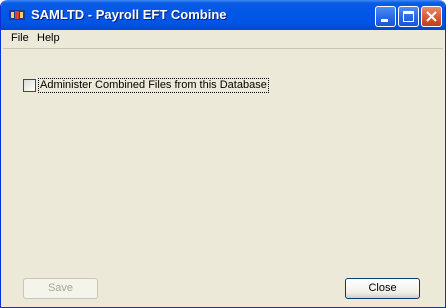 The height and width of the screenshot is (308, 446). What do you see at coordinates (384, 20) in the screenshot?
I see `minimize-icon` at bounding box center [384, 20].